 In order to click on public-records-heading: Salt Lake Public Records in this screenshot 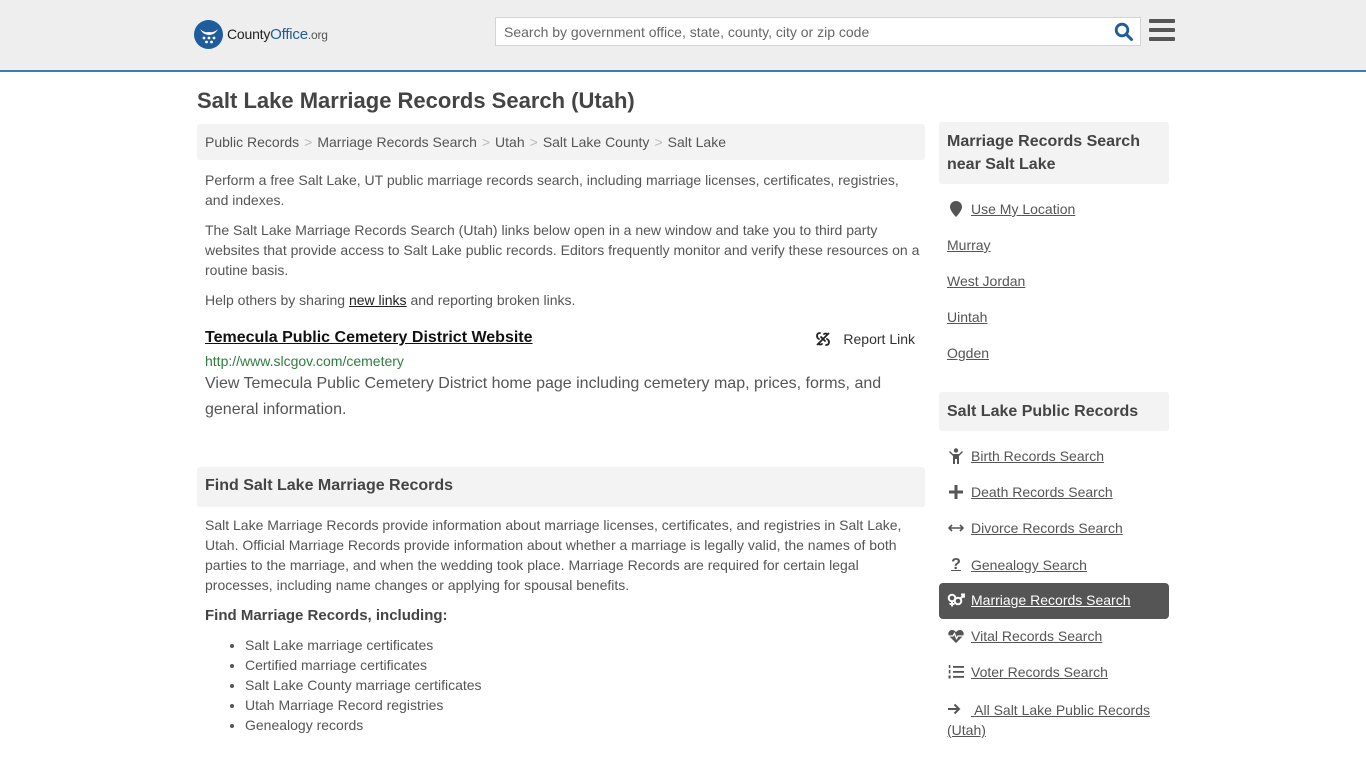, I will do `click(1054, 411)`.